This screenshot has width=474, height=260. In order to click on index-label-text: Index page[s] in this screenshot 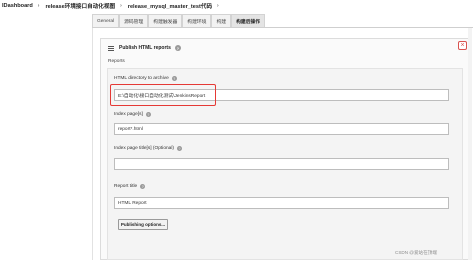, I will do `click(128, 114)`.